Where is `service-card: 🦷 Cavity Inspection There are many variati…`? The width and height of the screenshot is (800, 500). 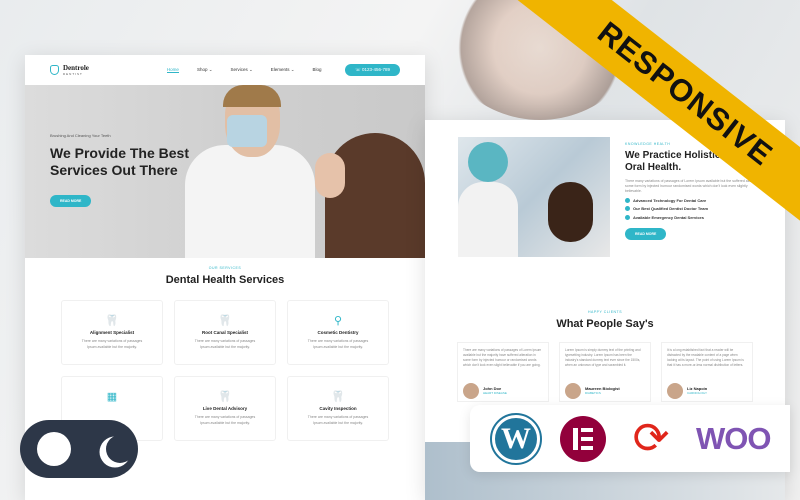
service-card: 🦷 Cavity Inspection There are many variati… is located at coordinates (338, 408).